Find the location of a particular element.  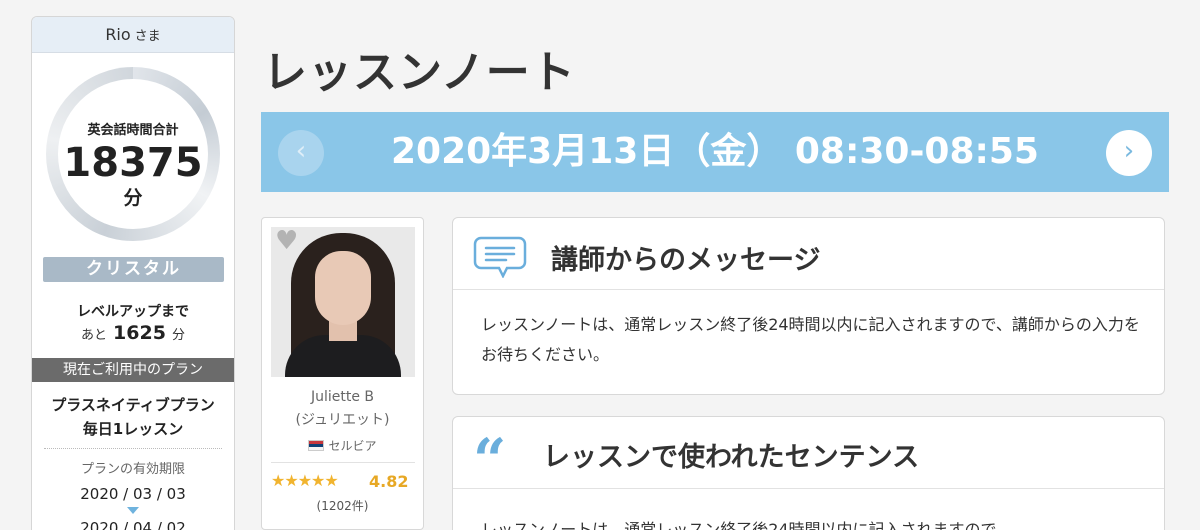

quote-icon: “ is located at coordinates (490, 460).